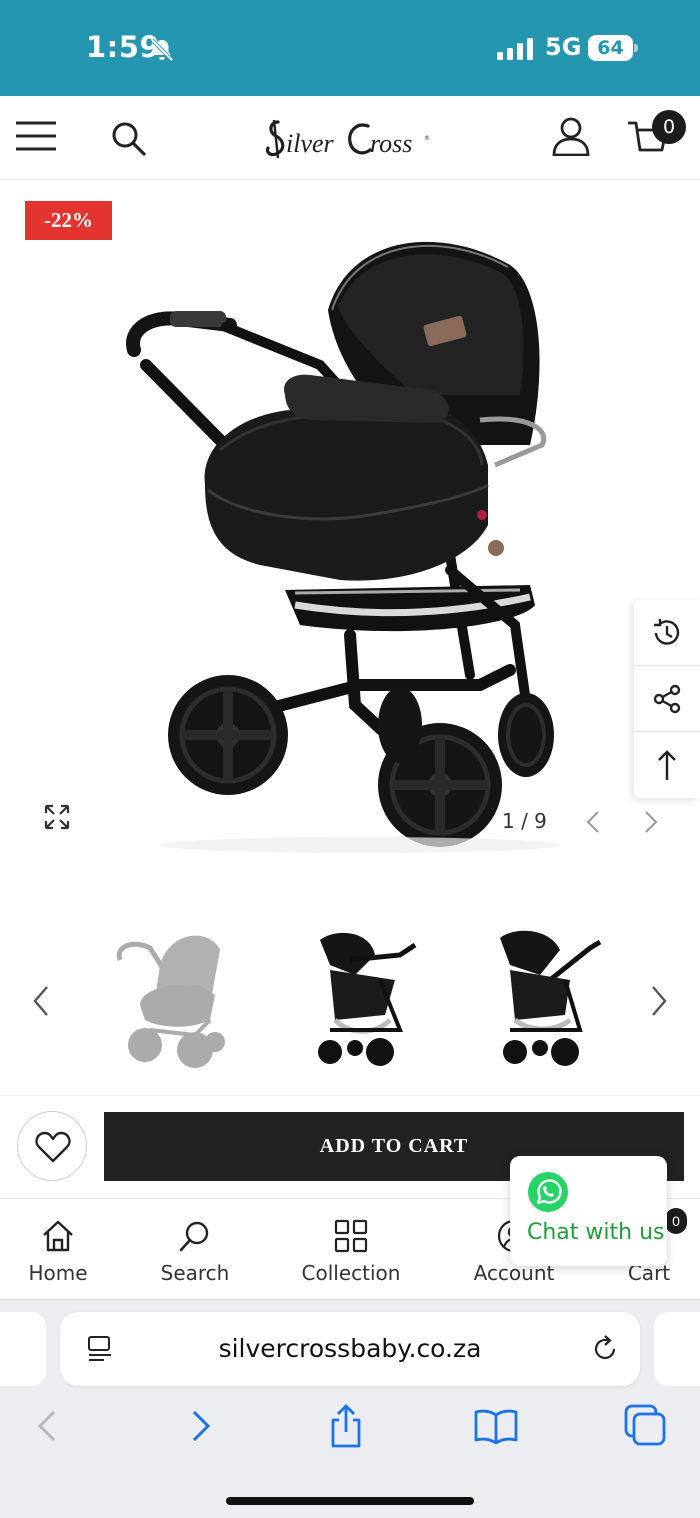  Describe the element at coordinates (659, 1001) in the screenshot. I see `thumbs-next-icon` at that location.